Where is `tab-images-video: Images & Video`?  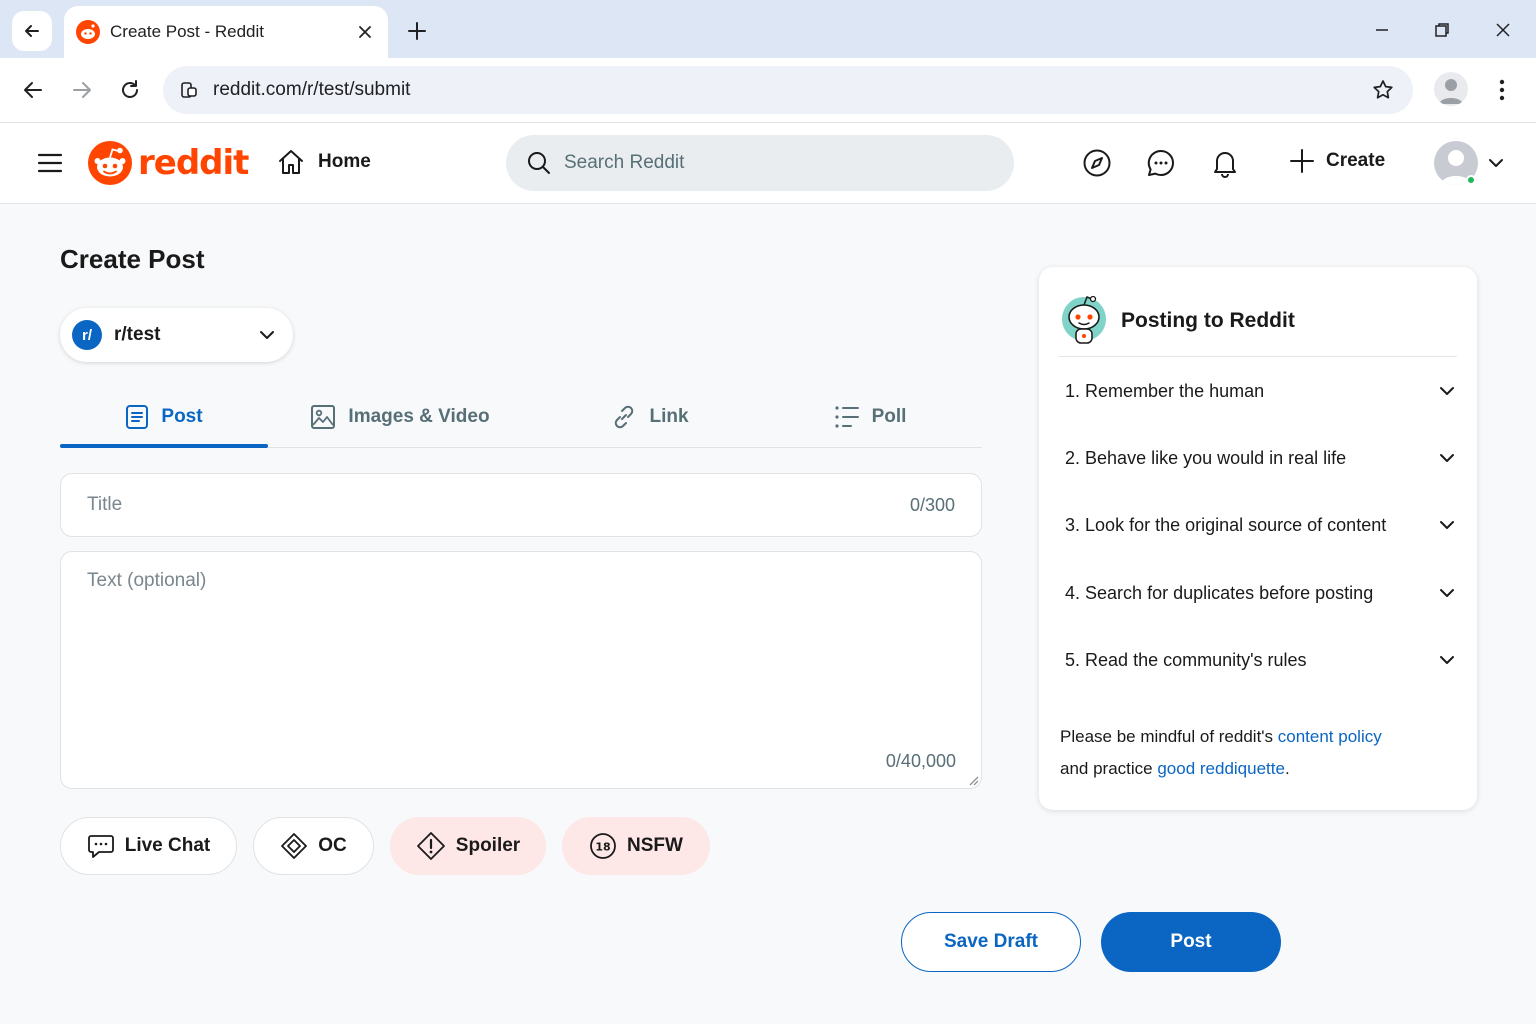
tab-images-video: Images & Video is located at coordinates (400, 417).